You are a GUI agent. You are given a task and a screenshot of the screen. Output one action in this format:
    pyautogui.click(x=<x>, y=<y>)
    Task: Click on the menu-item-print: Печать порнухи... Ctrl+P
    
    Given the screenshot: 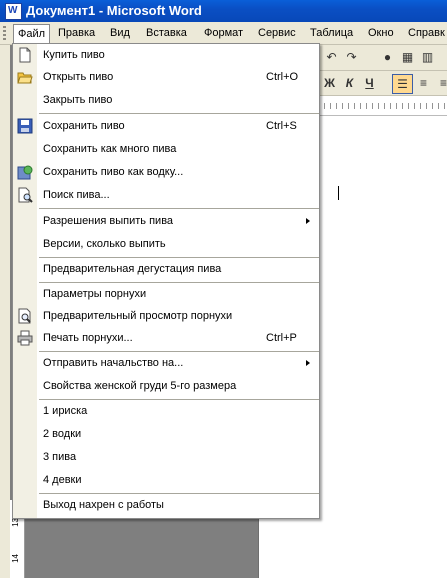 What is the action you would take?
    pyautogui.click(x=166, y=338)
    